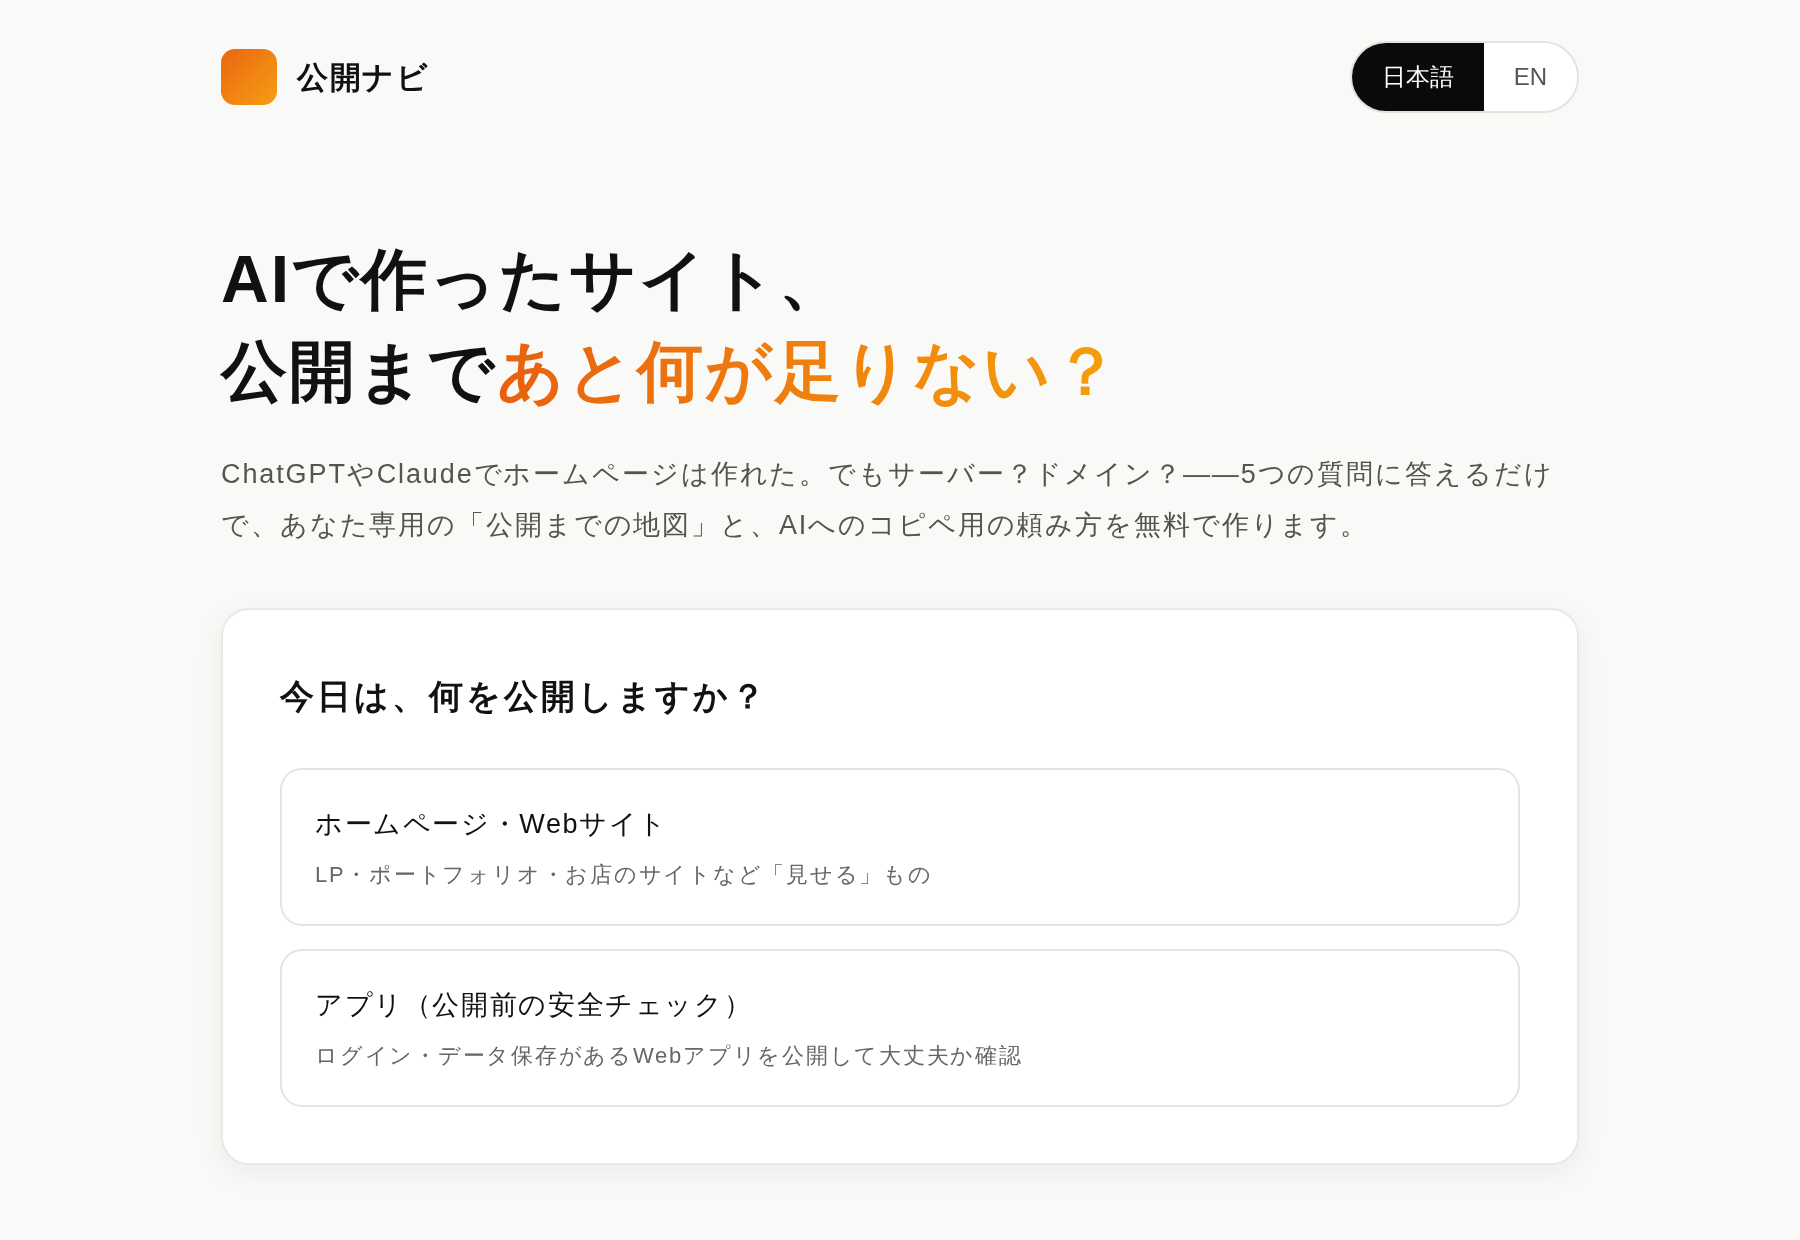 This screenshot has height=1240, width=1800. I want to click on language-tab: 日本語, so click(1417, 77).